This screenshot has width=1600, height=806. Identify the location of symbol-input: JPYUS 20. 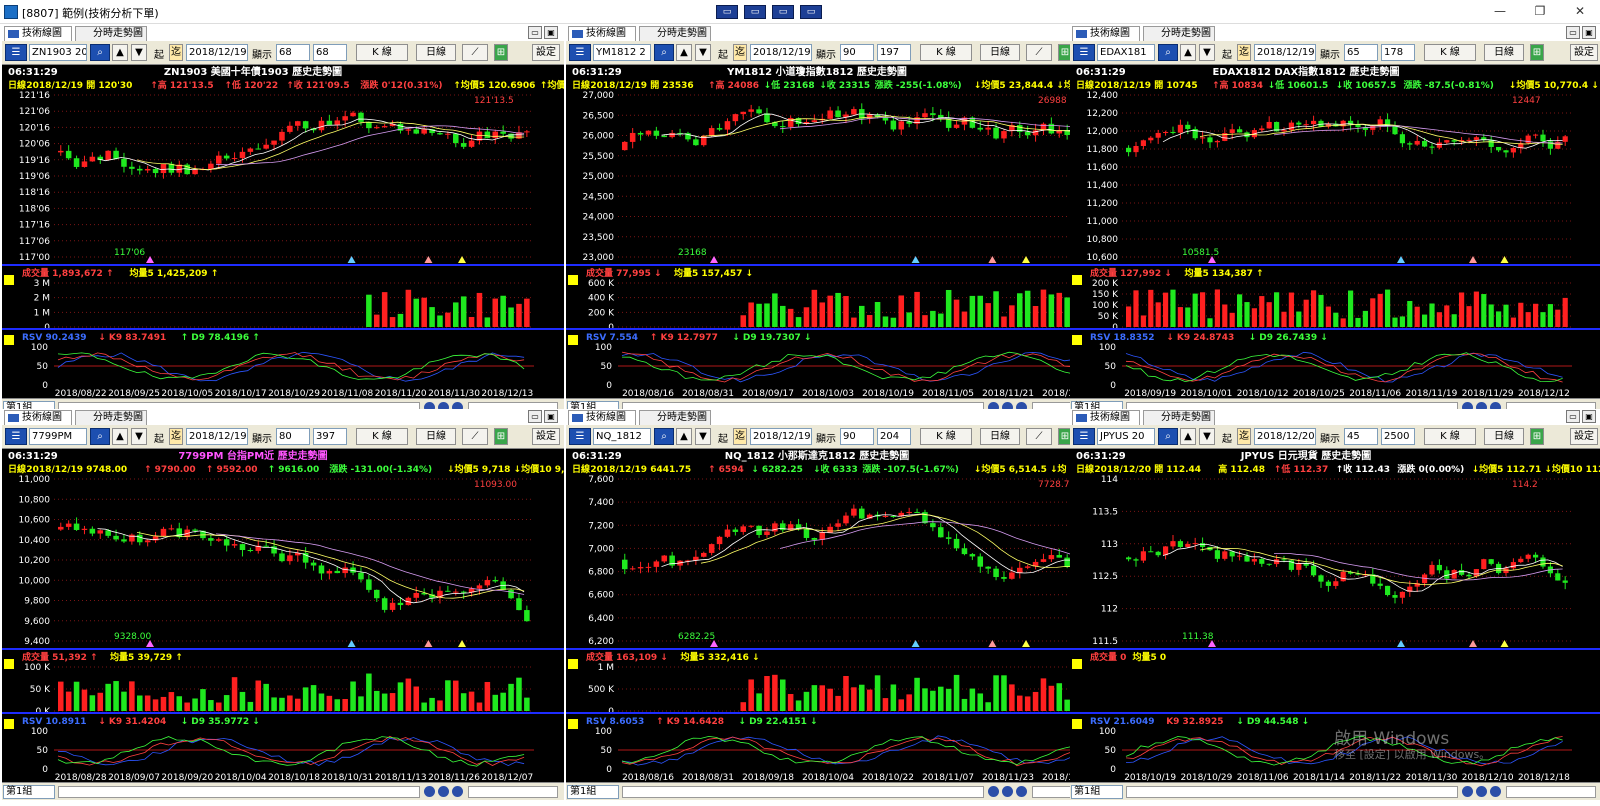
(1126, 436).